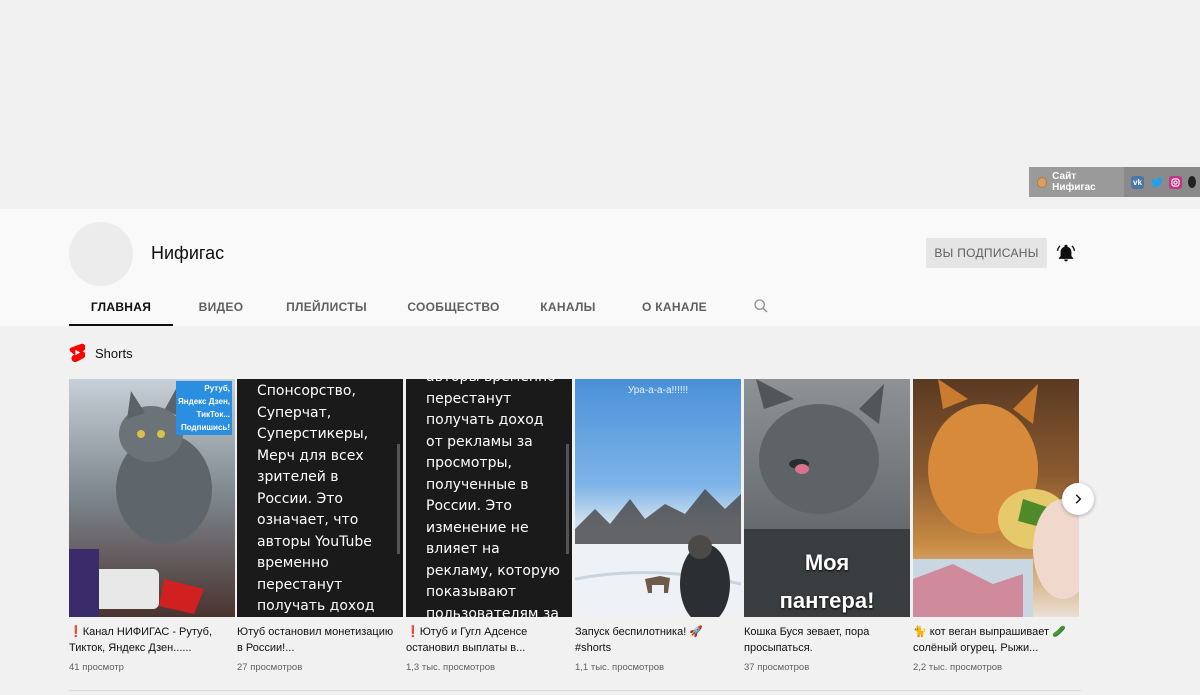  Describe the element at coordinates (326, 309) in the screenshot. I see `tab-playlists: ПЛЕЙЛИСТЫ` at that location.